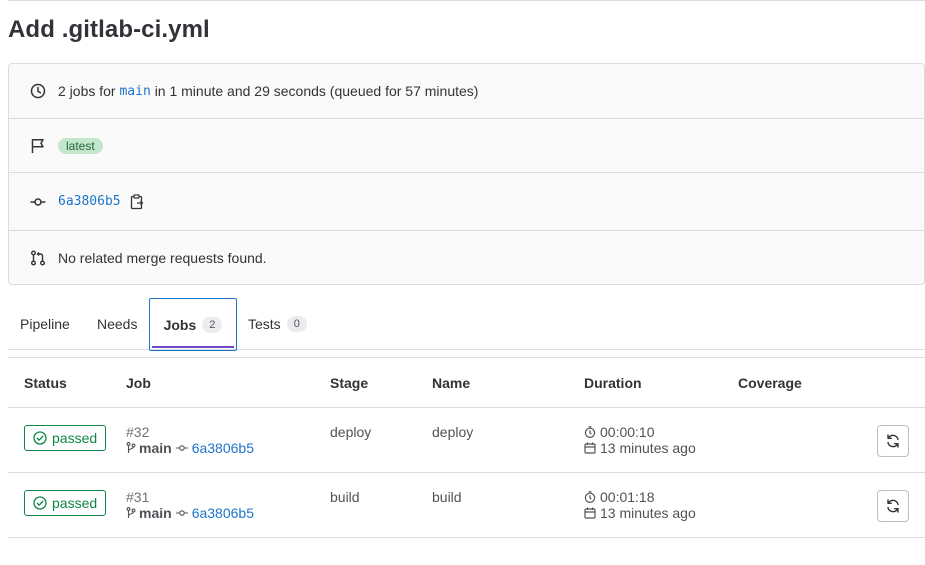 The image size is (925, 565). Describe the element at coordinates (351, 432) in the screenshot. I see `stage-cell: deploy` at that location.